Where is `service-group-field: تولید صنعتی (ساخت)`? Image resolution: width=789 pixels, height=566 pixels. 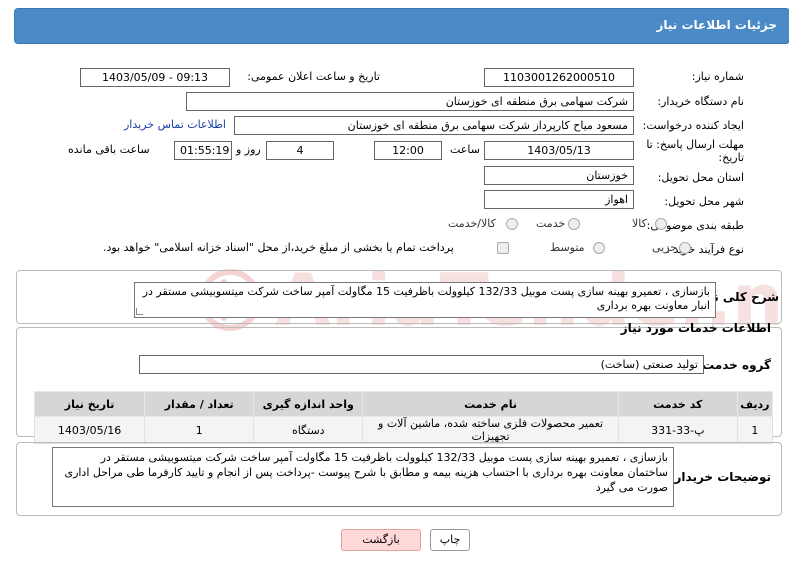
service-group-field: تولید صنعتی (ساخت) is located at coordinates (421, 364).